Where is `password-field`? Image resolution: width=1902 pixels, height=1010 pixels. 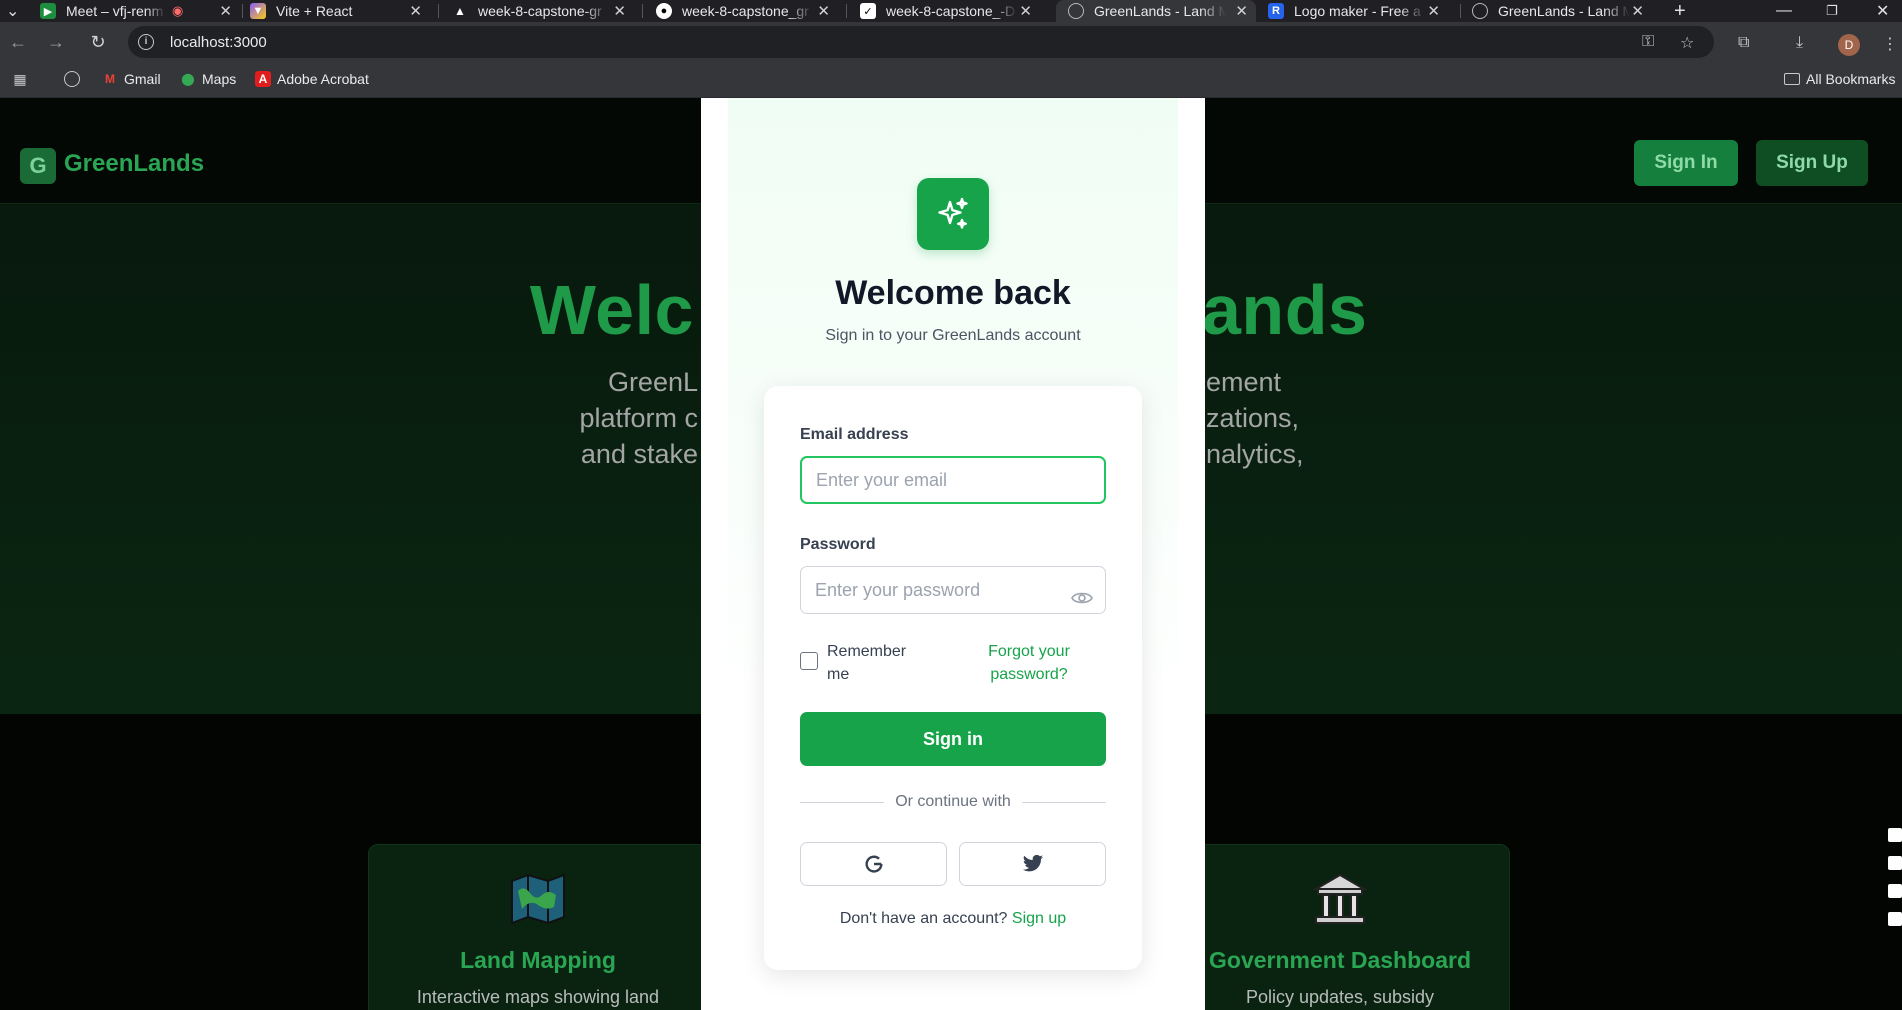
password-field is located at coordinates (953, 590).